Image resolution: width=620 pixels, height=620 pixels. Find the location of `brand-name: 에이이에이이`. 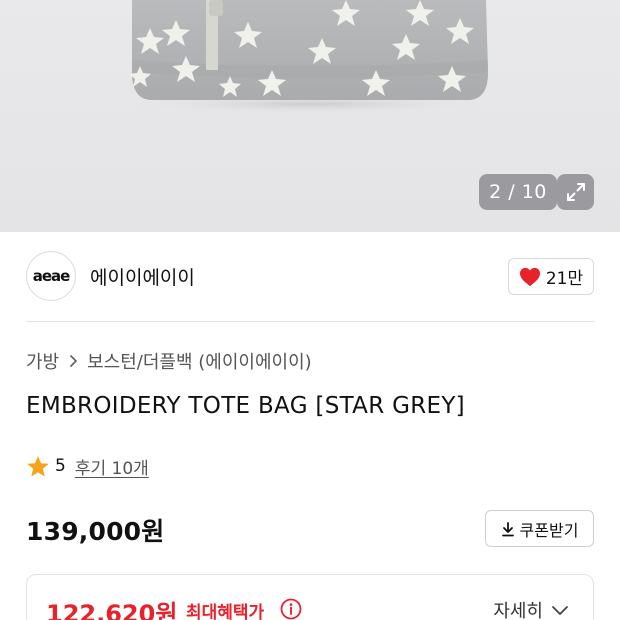

brand-name: 에이이에이이 is located at coordinates (142, 276).